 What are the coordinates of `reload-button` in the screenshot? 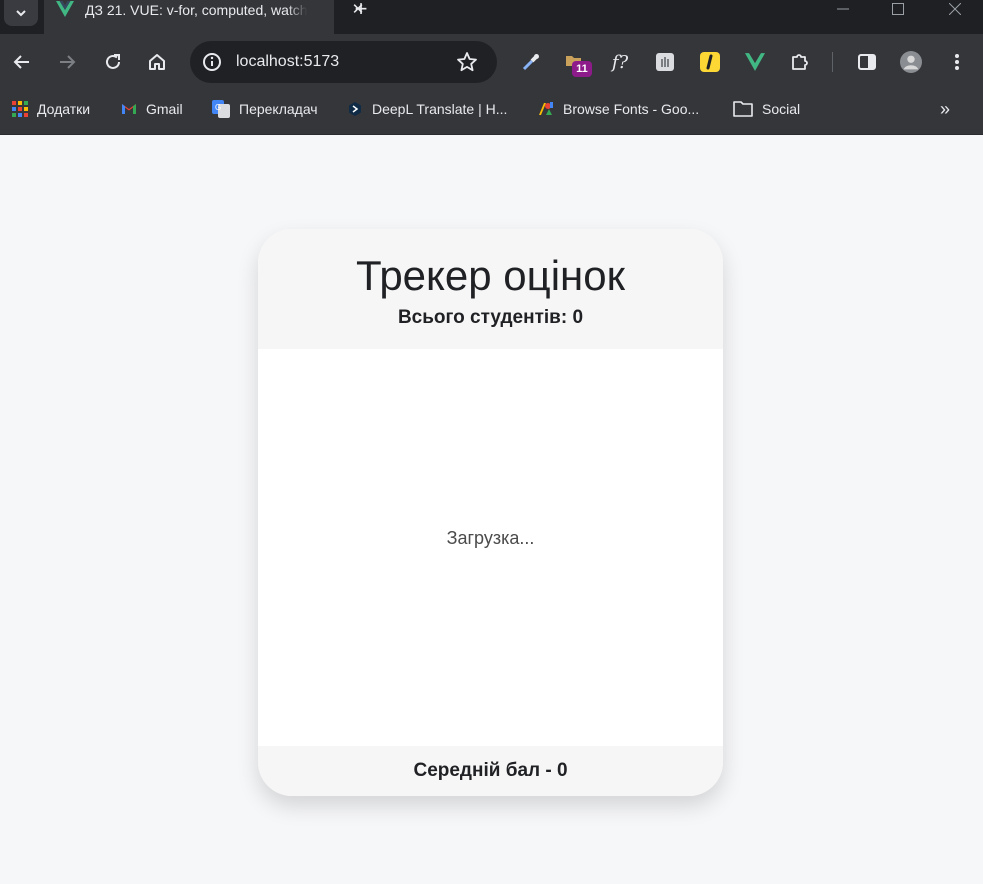 It's located at (113, 62).